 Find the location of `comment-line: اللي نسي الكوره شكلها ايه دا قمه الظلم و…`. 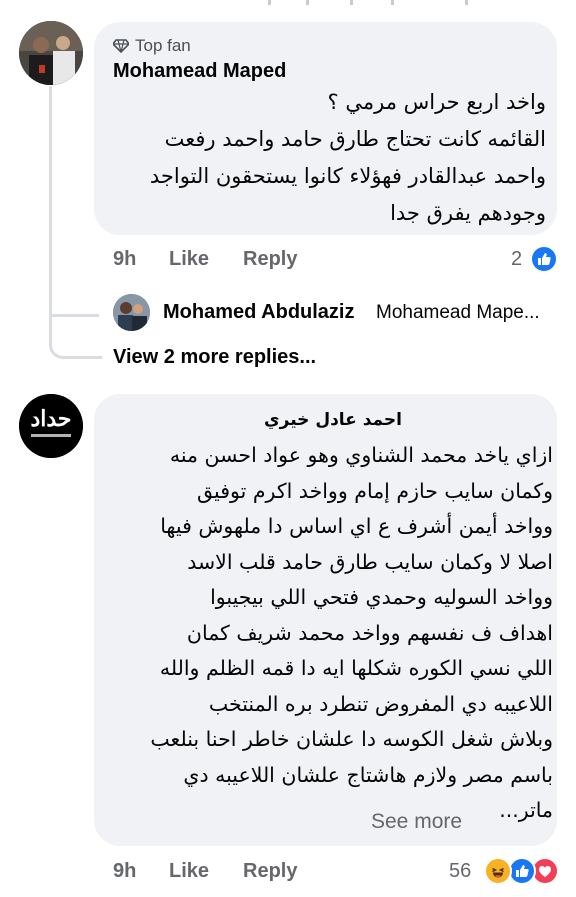

comment-line: اللي نسي الكوره شكلها ايه دا قمه الظلم و… is located at coordinates (356, 668).